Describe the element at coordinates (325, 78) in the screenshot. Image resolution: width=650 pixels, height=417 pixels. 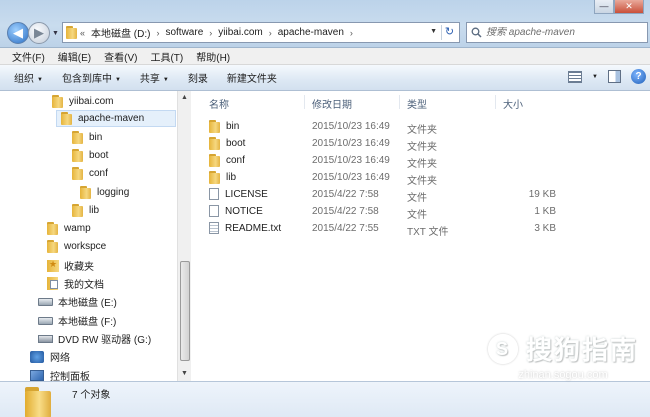
I see `command-bar: 组织 ▼ 包含到库中 ▼ 共享 ▼ 刻录 新建文件夹 ▼ ?` at that location.